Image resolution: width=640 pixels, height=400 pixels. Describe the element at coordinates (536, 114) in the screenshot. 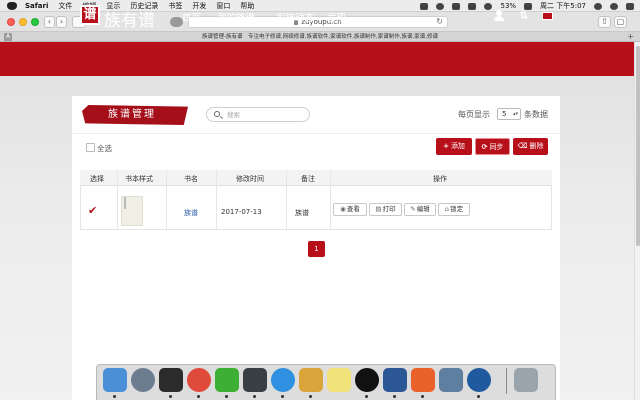

I see `per-page-suffix: 条数据` at that location.